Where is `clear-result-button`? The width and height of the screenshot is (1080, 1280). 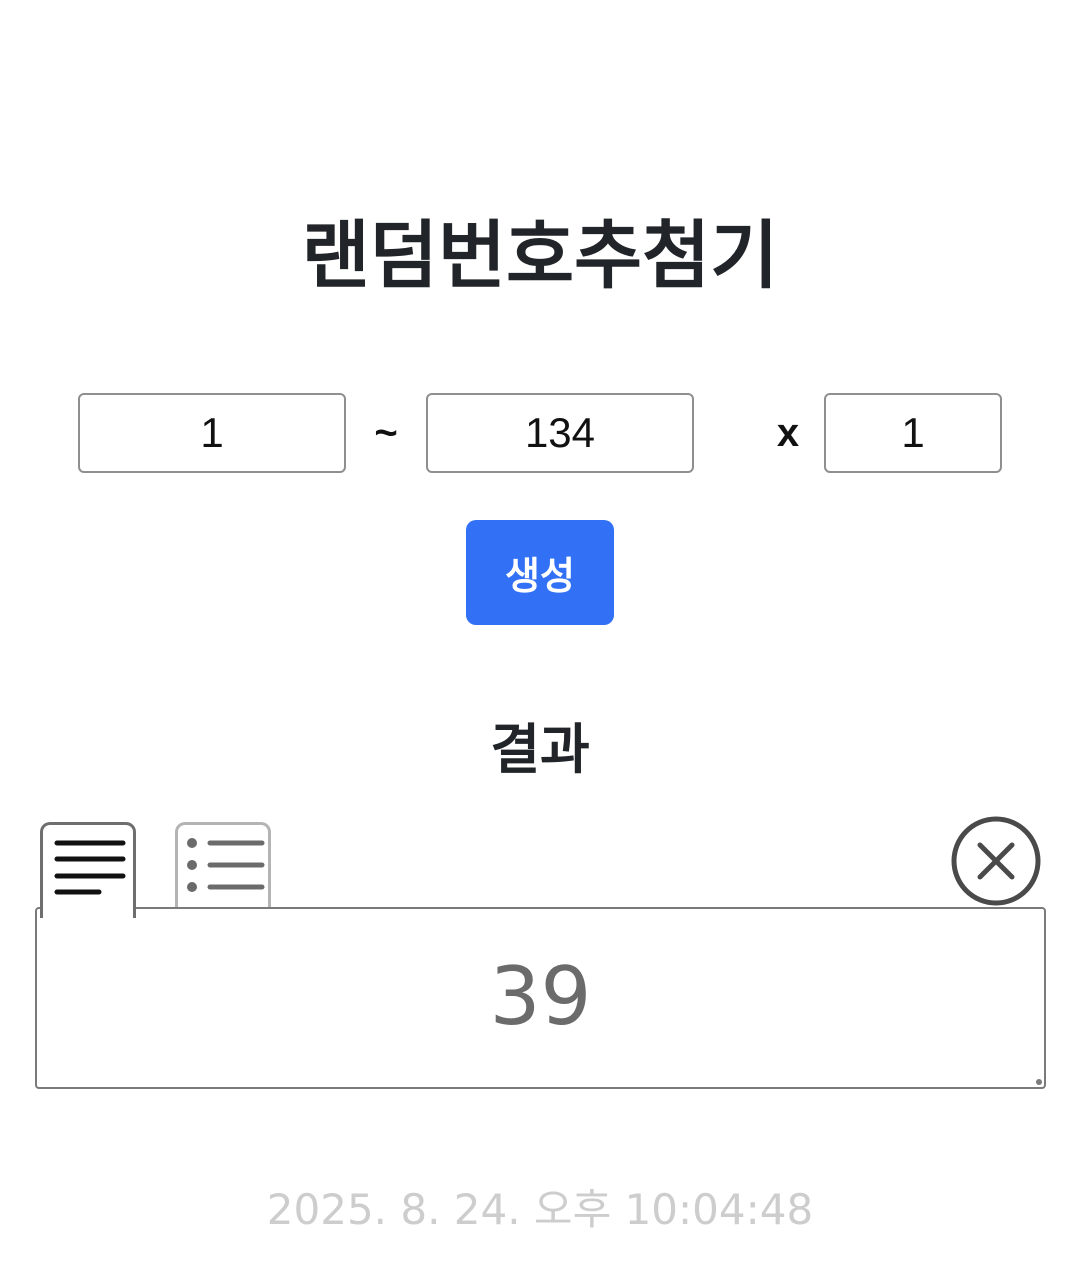 clear-result-button is located at coordinates (996, 861).